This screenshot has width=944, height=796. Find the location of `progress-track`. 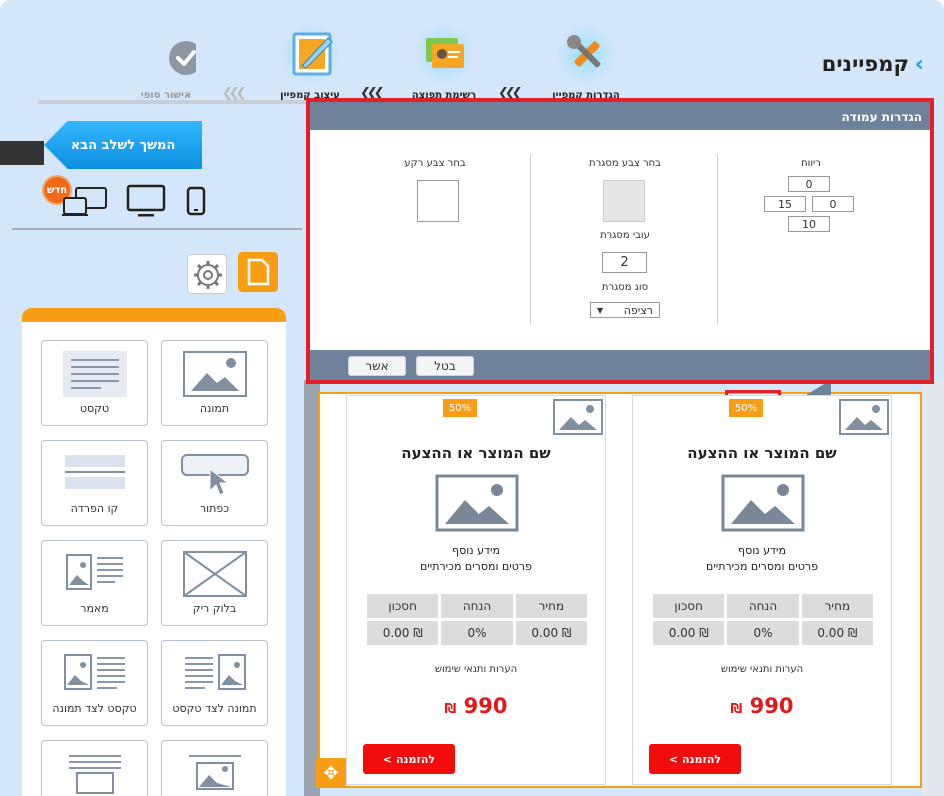

progress-track is located at coordinates (178, 102).